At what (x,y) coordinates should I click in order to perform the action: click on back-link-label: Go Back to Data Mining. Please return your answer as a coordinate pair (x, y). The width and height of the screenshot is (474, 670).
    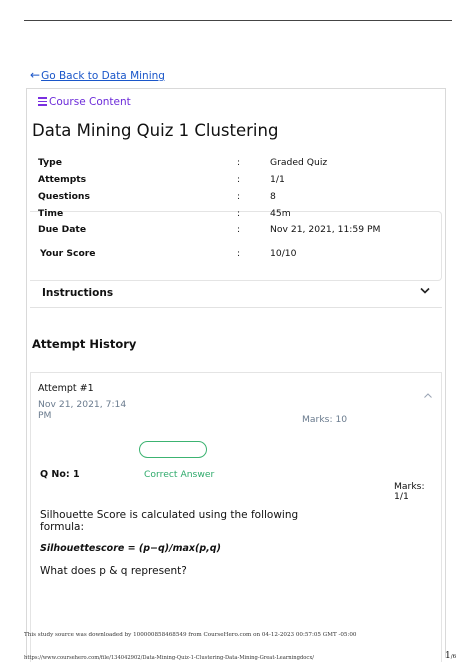
    Looking at the image, I should click on (103, 76).